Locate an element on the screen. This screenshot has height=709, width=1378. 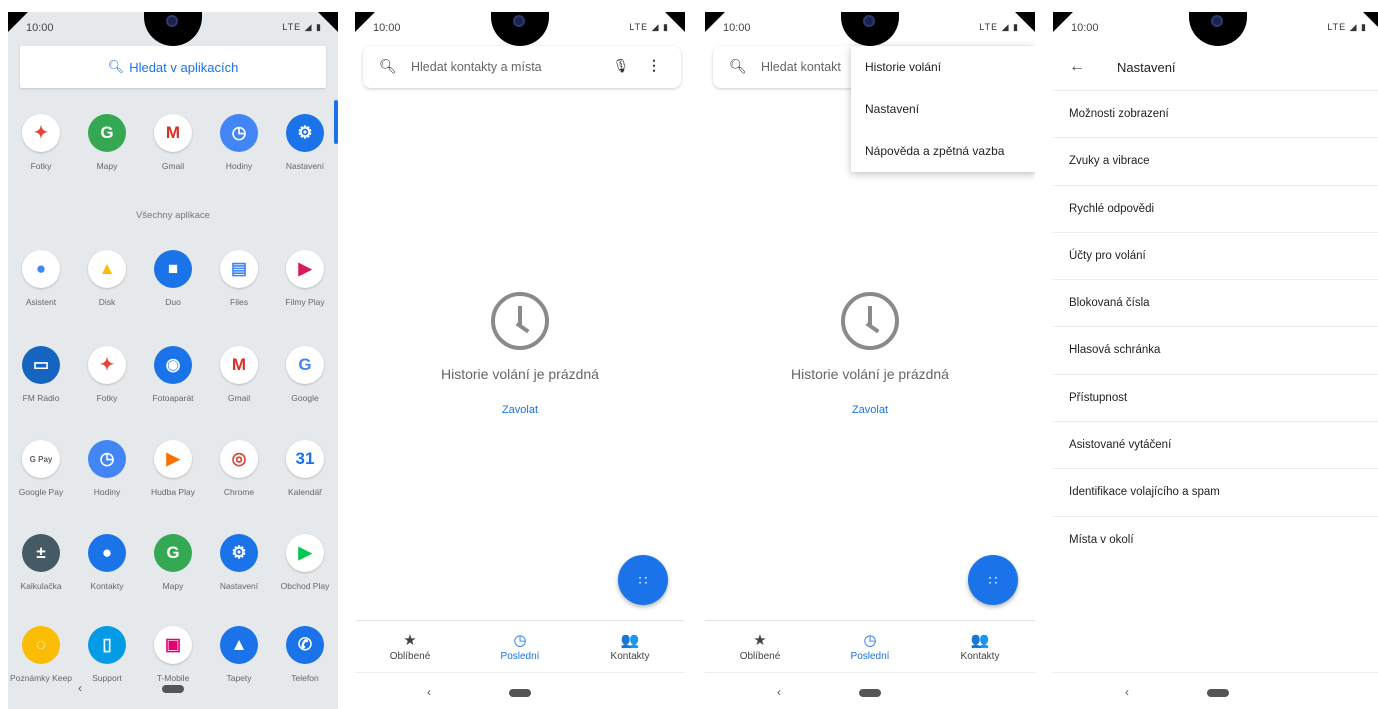
microphone-icon: 🎙︎ is located at coordinates (620, 66).